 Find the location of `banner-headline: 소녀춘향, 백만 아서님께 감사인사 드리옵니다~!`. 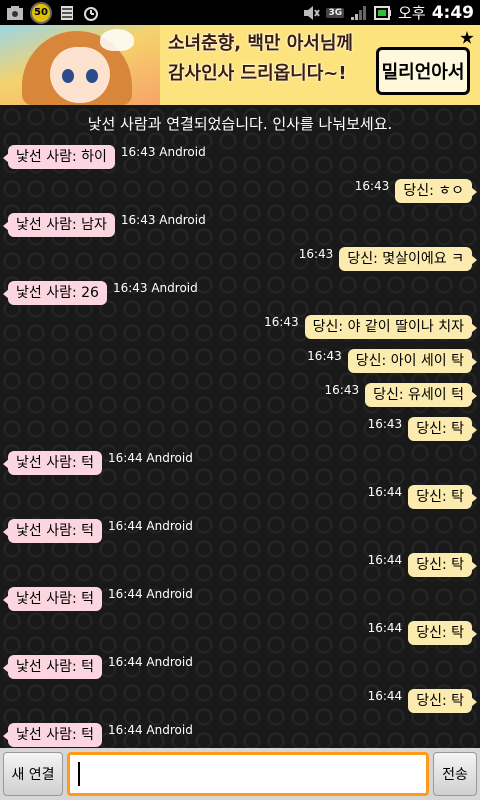

banner-headline: 소녀춘향, 백만 아서님께 감사인사 드리옵니다~! is located at coordinates (268, 59).